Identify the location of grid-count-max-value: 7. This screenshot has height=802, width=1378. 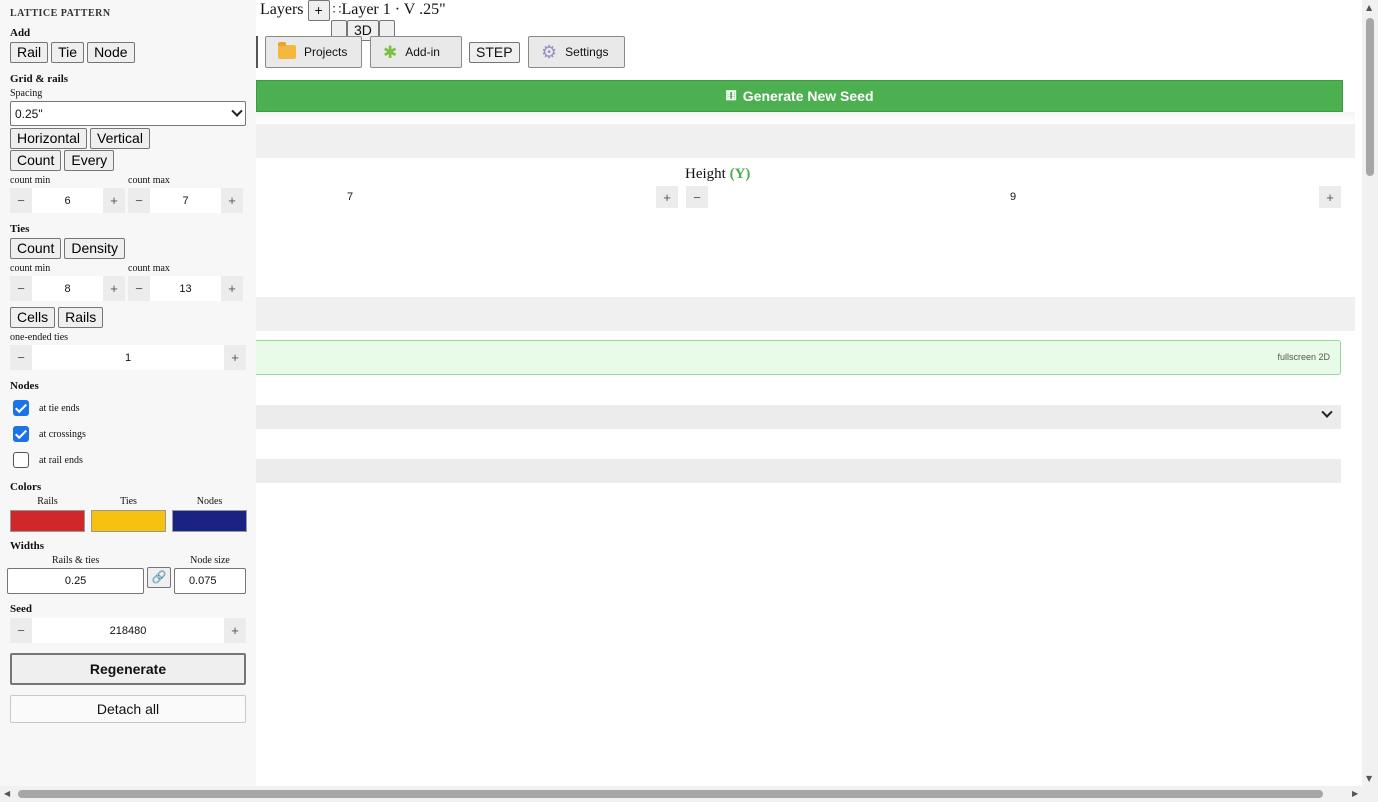
(185, 201).